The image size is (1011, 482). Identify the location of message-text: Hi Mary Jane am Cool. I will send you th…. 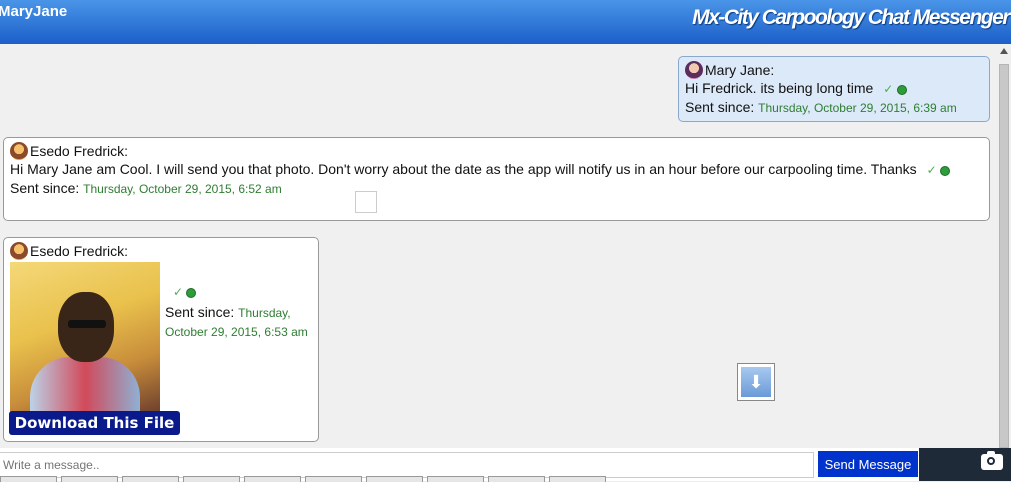
(463, 169).